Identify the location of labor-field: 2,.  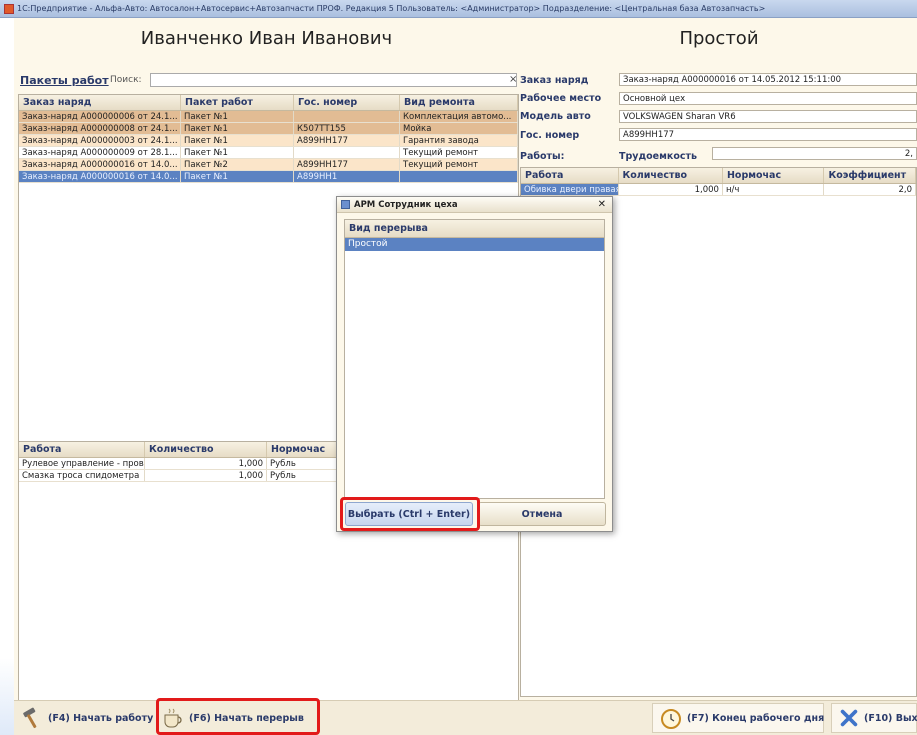
(814, 153).